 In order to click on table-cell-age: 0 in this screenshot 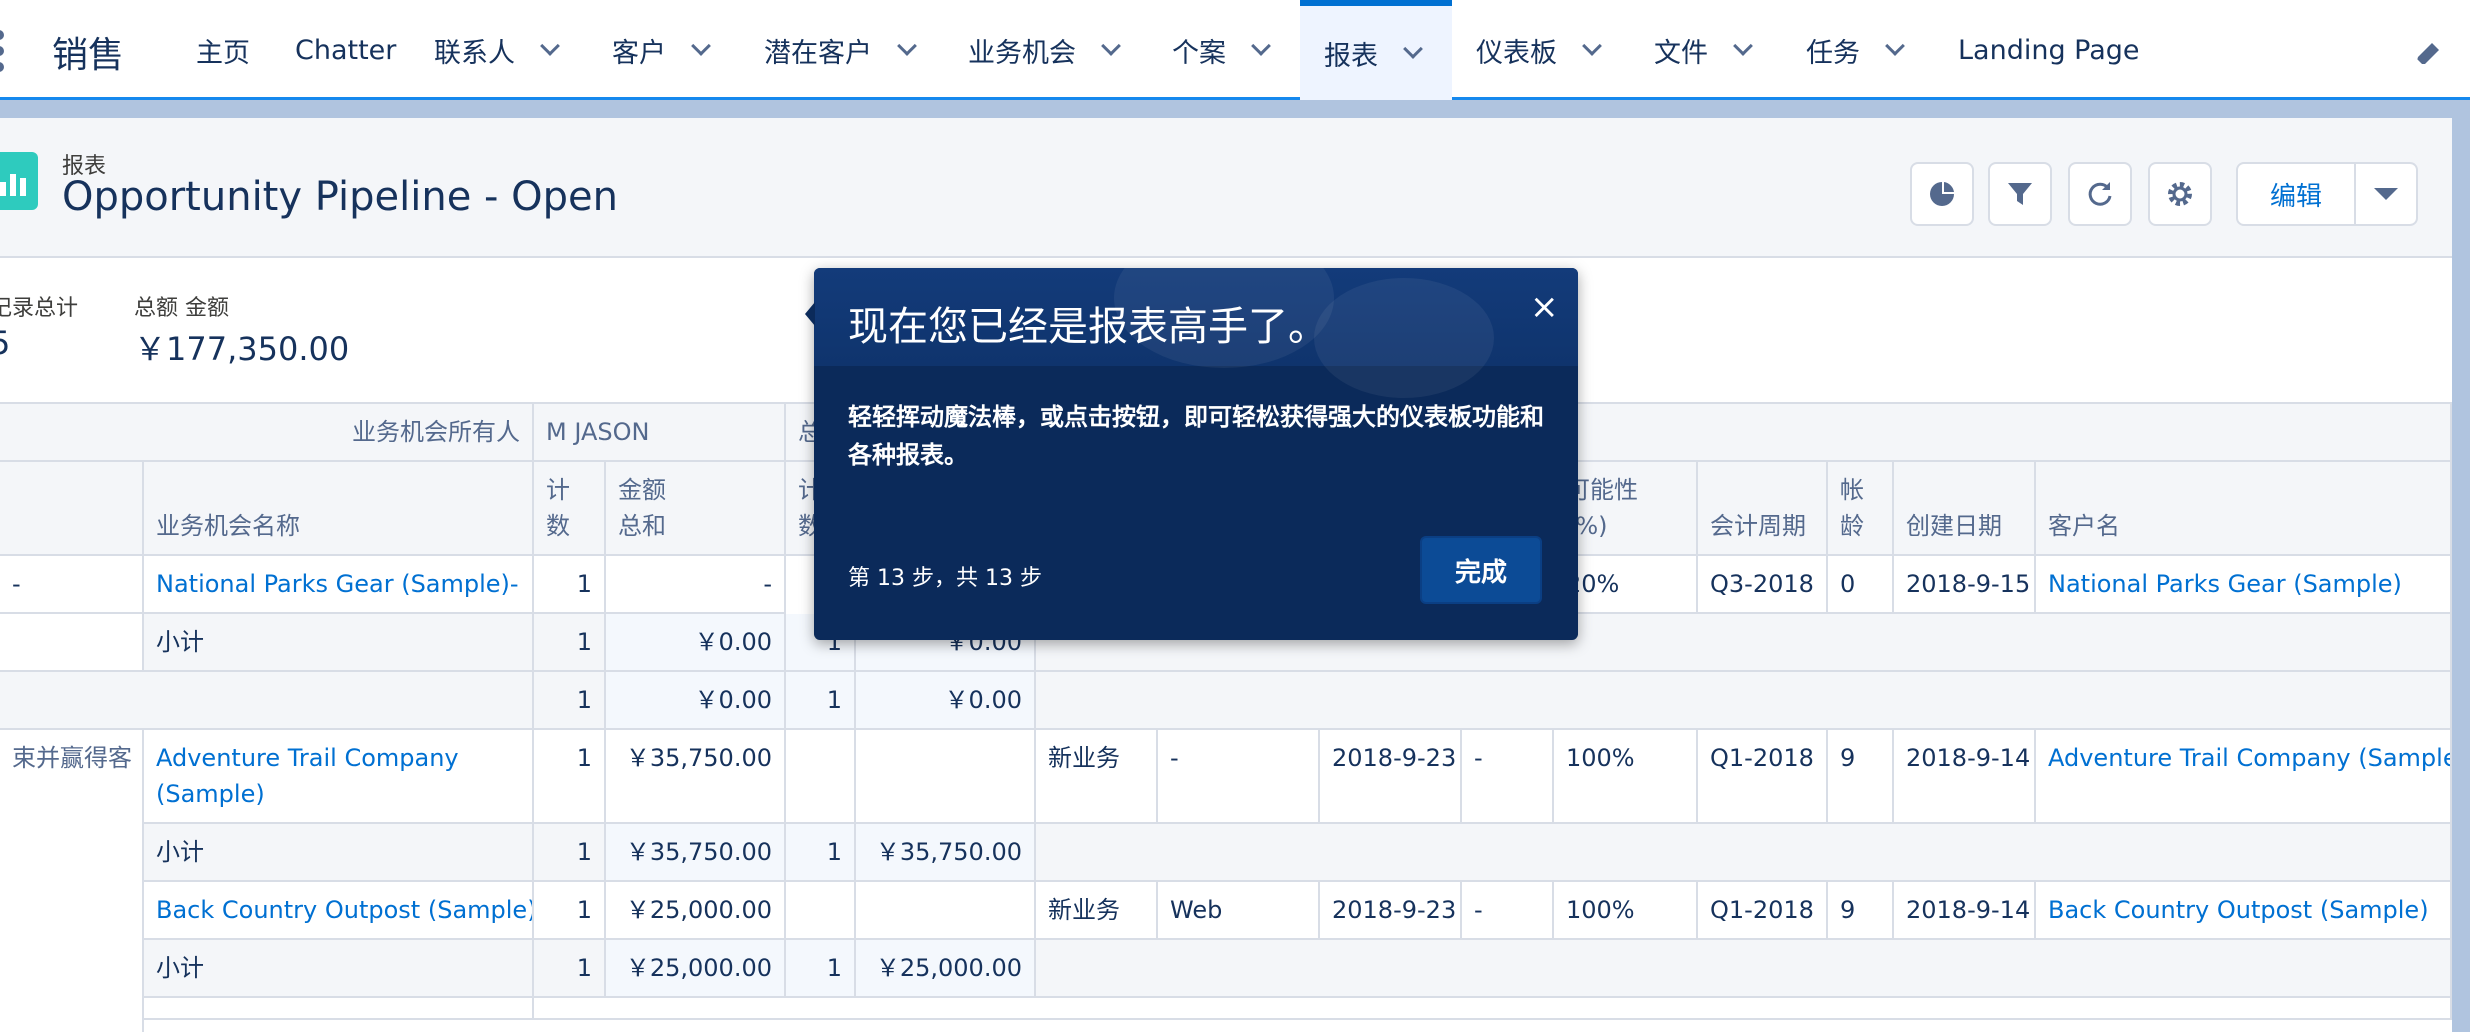, I will do `click(1861, 585)`.